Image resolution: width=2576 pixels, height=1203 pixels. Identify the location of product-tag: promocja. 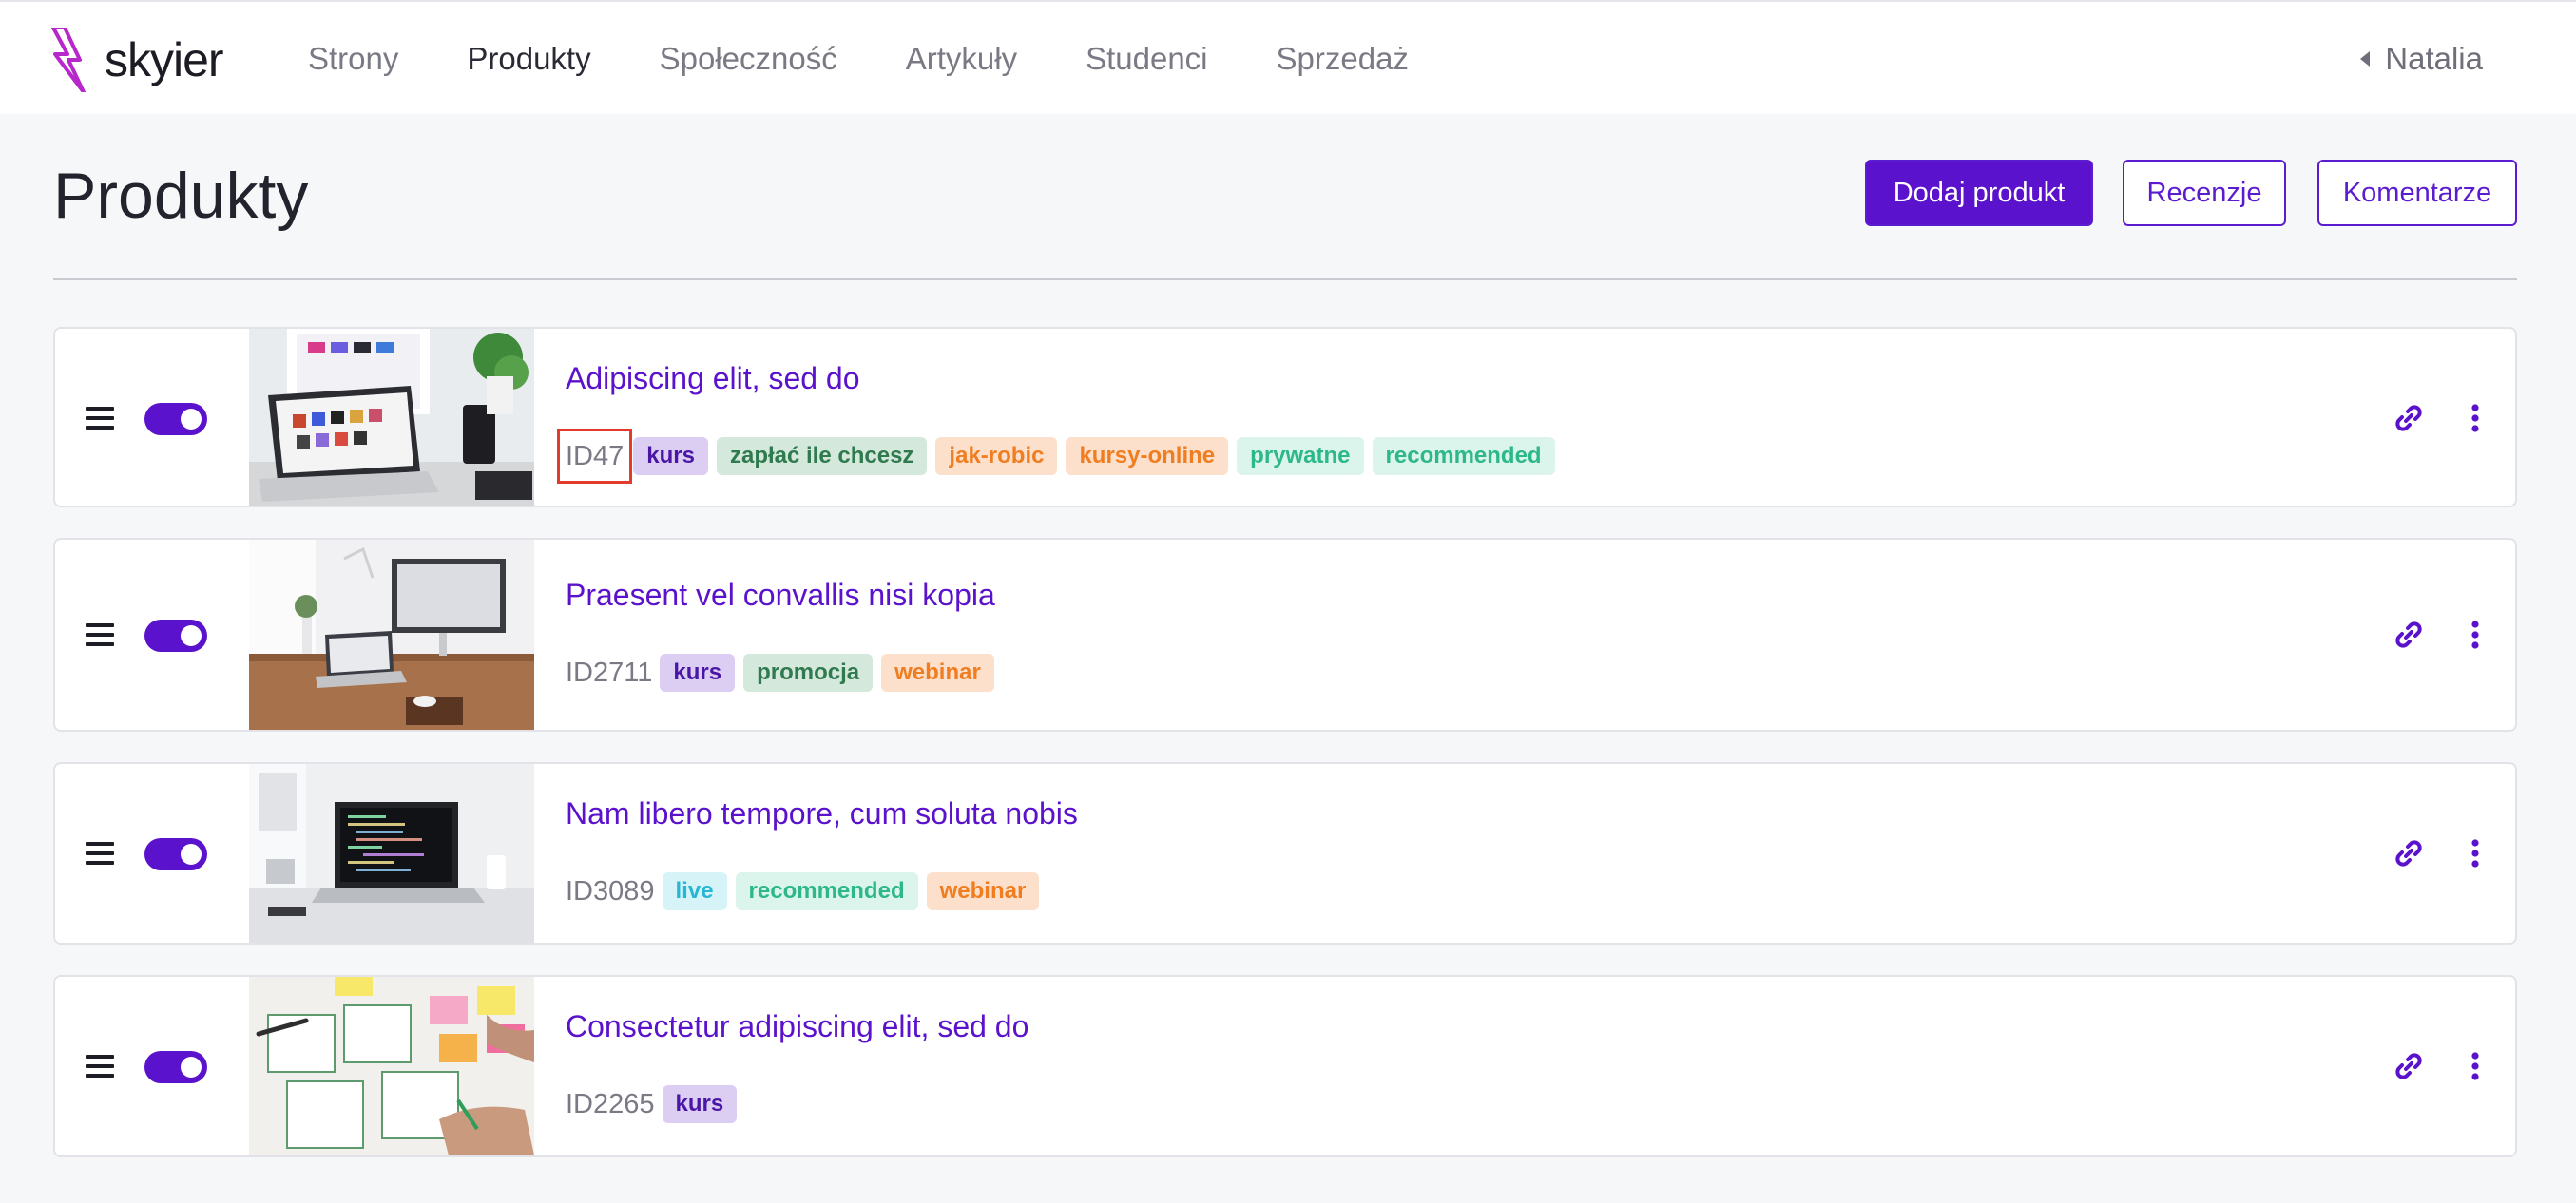
(809, 673).